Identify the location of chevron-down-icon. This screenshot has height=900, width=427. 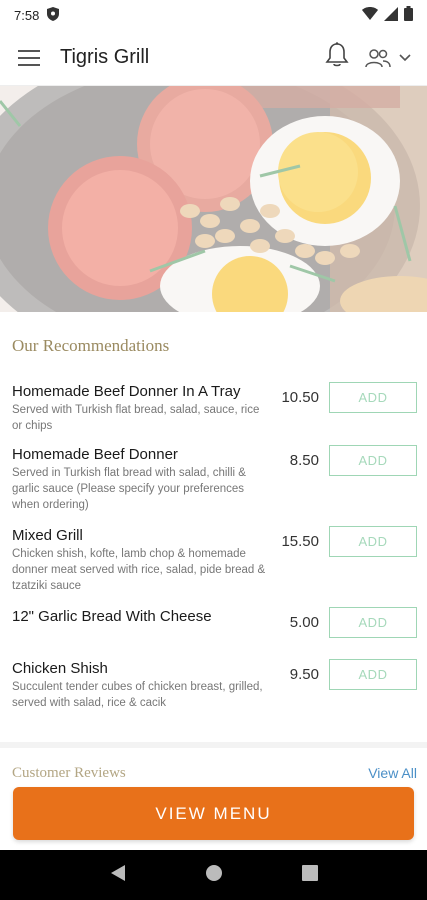
(405, 57).